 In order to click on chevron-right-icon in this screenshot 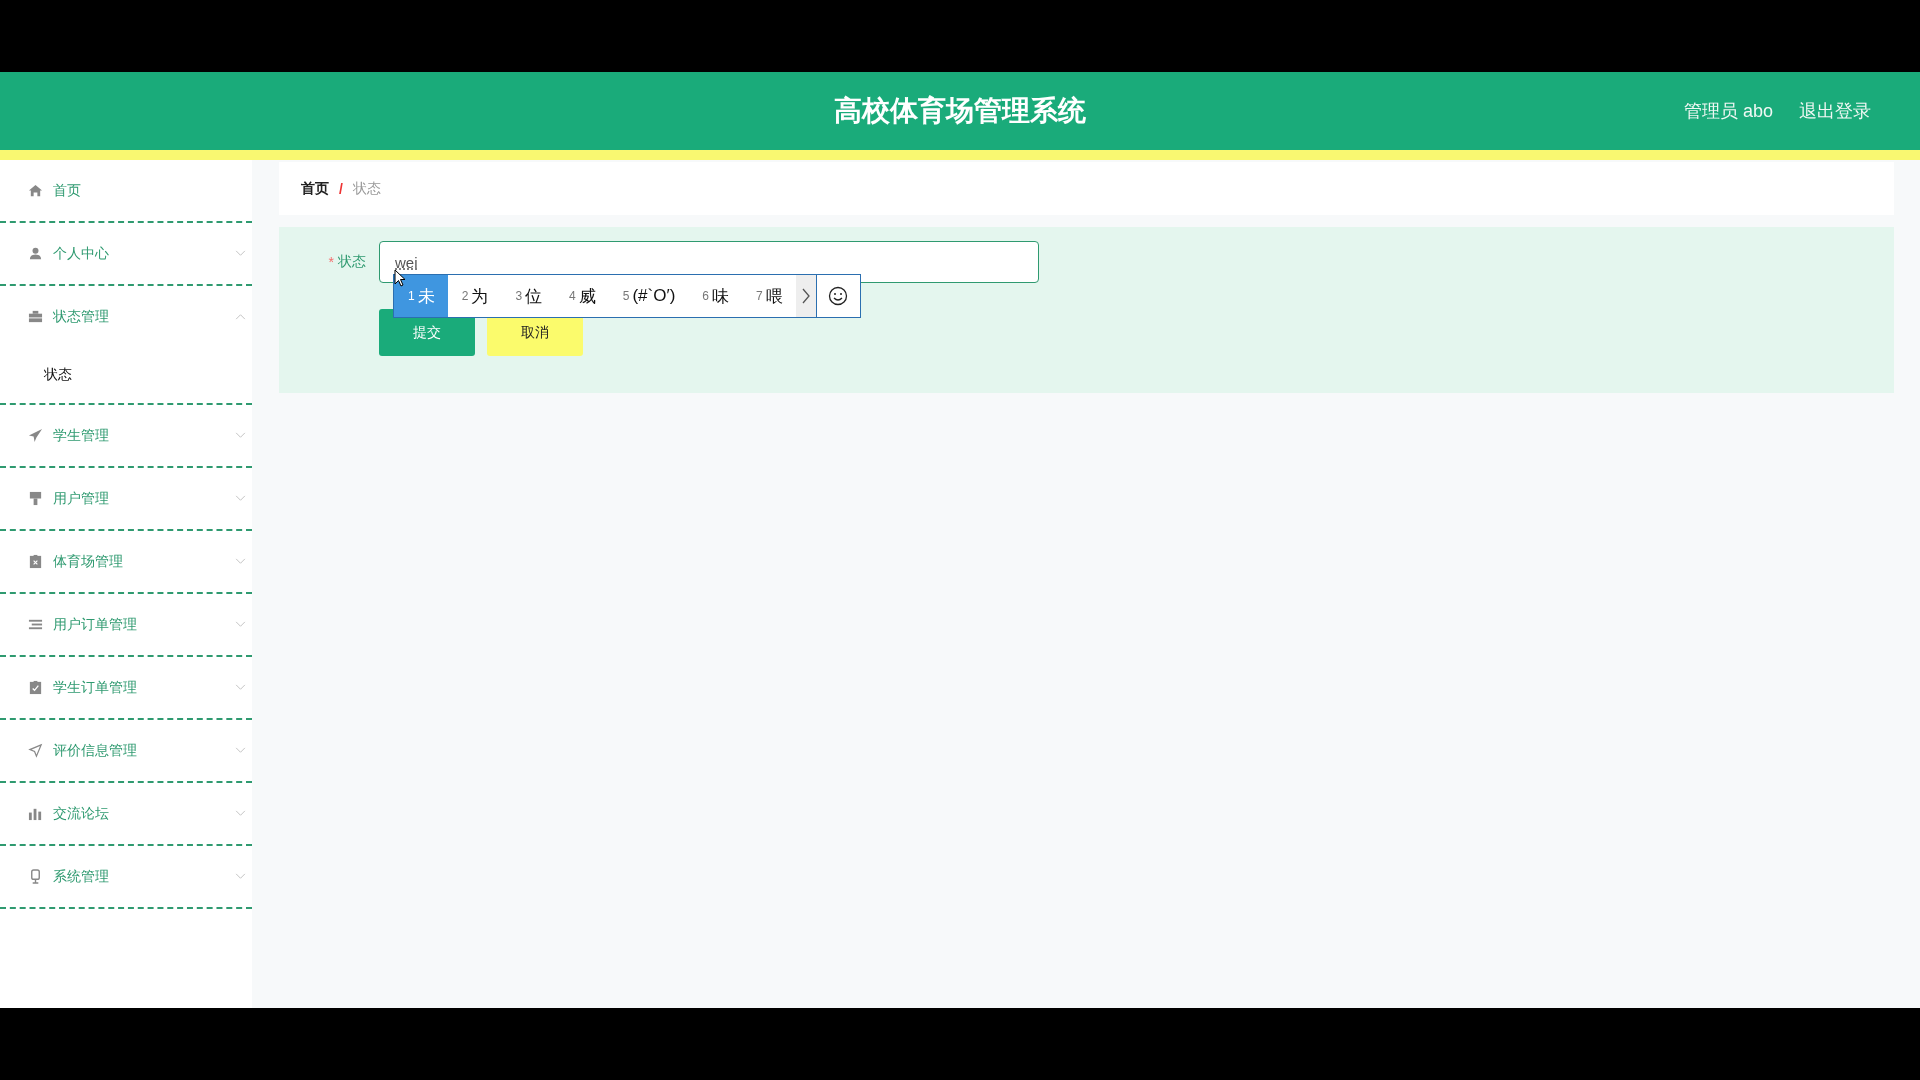, I will do `click(805, 296)`.